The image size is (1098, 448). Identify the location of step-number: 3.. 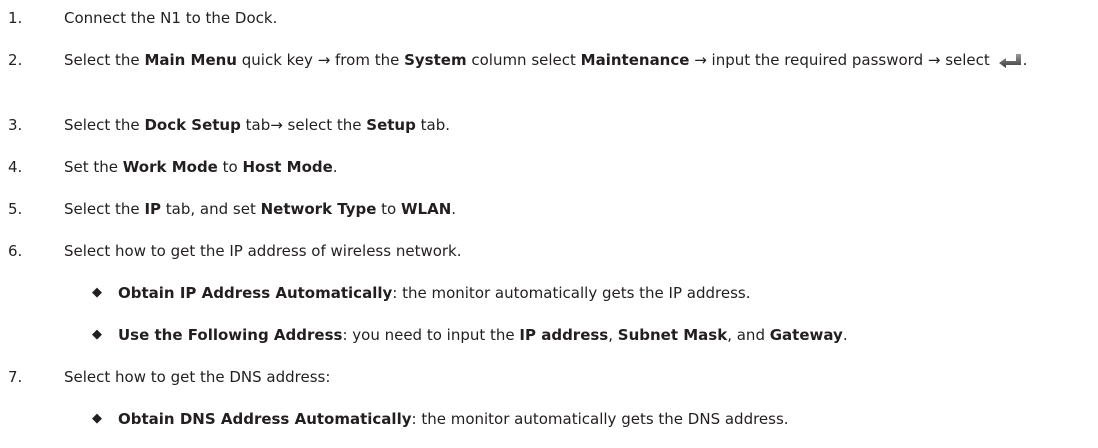
(15, 125).